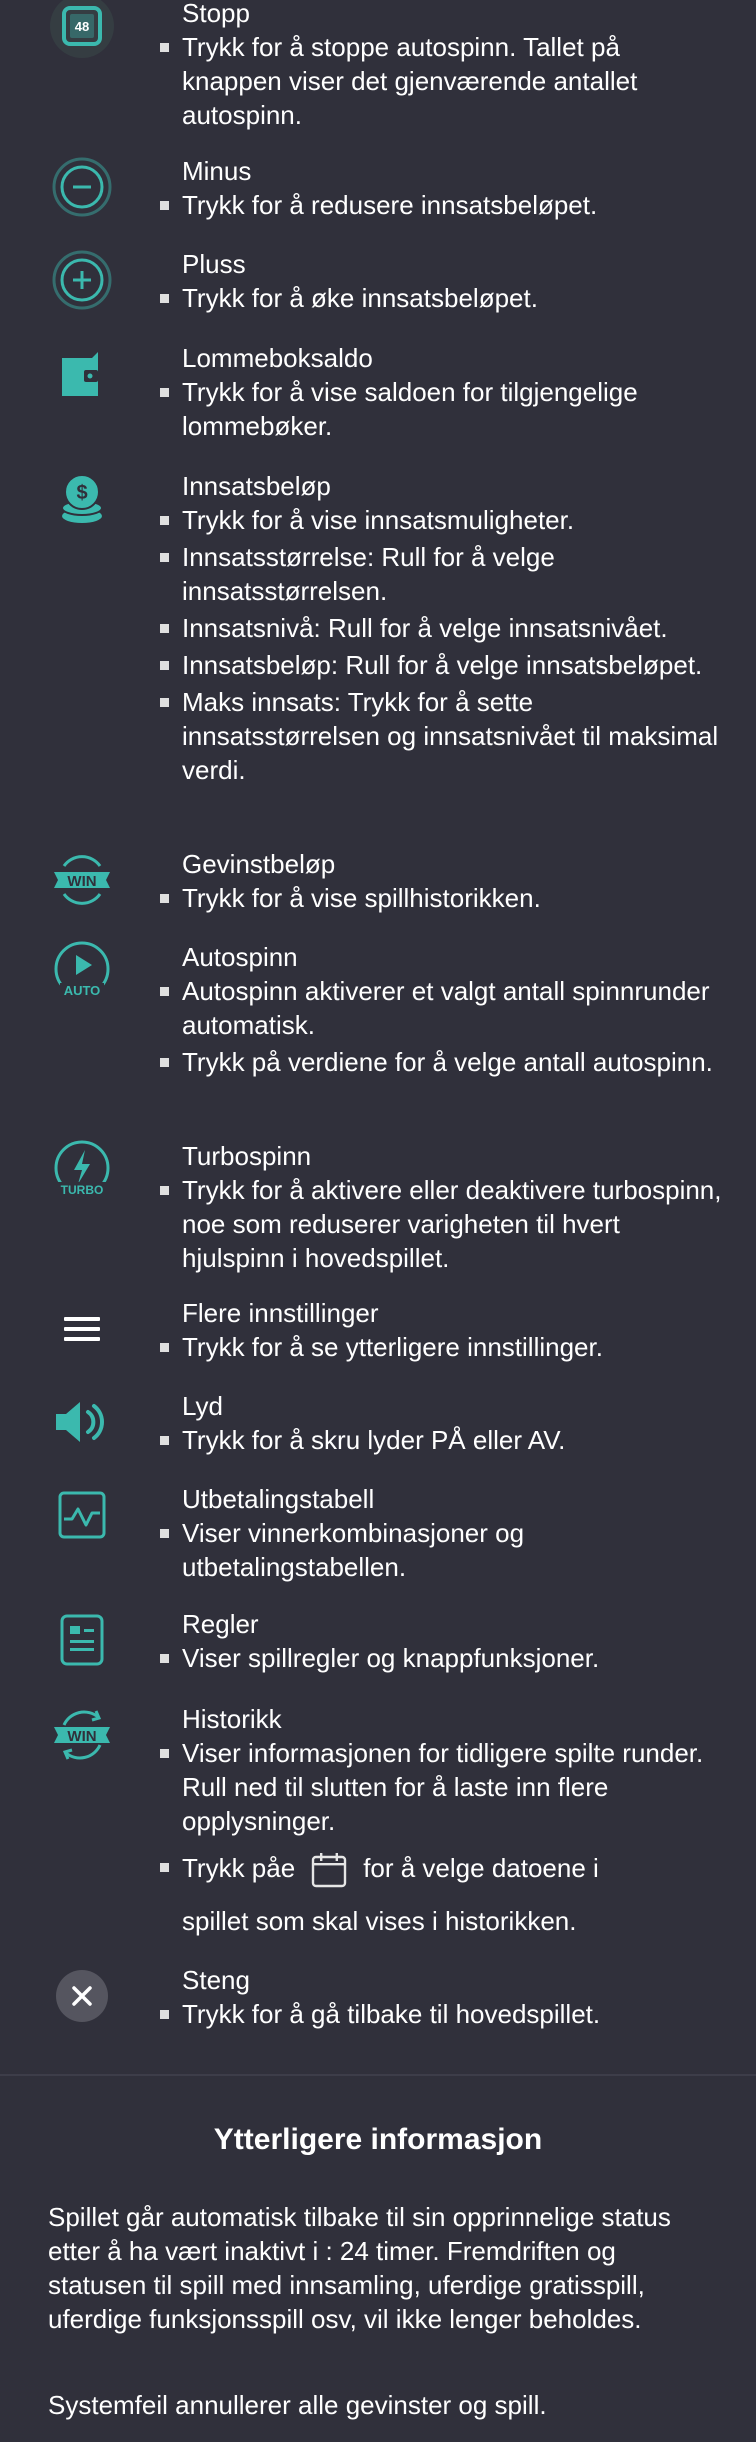 This screenshot has width=756, height=2442. Describe the element at coordinates (441, 205) in the screenshot. I see `item-bullet: Trykk for å redusere innsatsbeløpet.` at that location.